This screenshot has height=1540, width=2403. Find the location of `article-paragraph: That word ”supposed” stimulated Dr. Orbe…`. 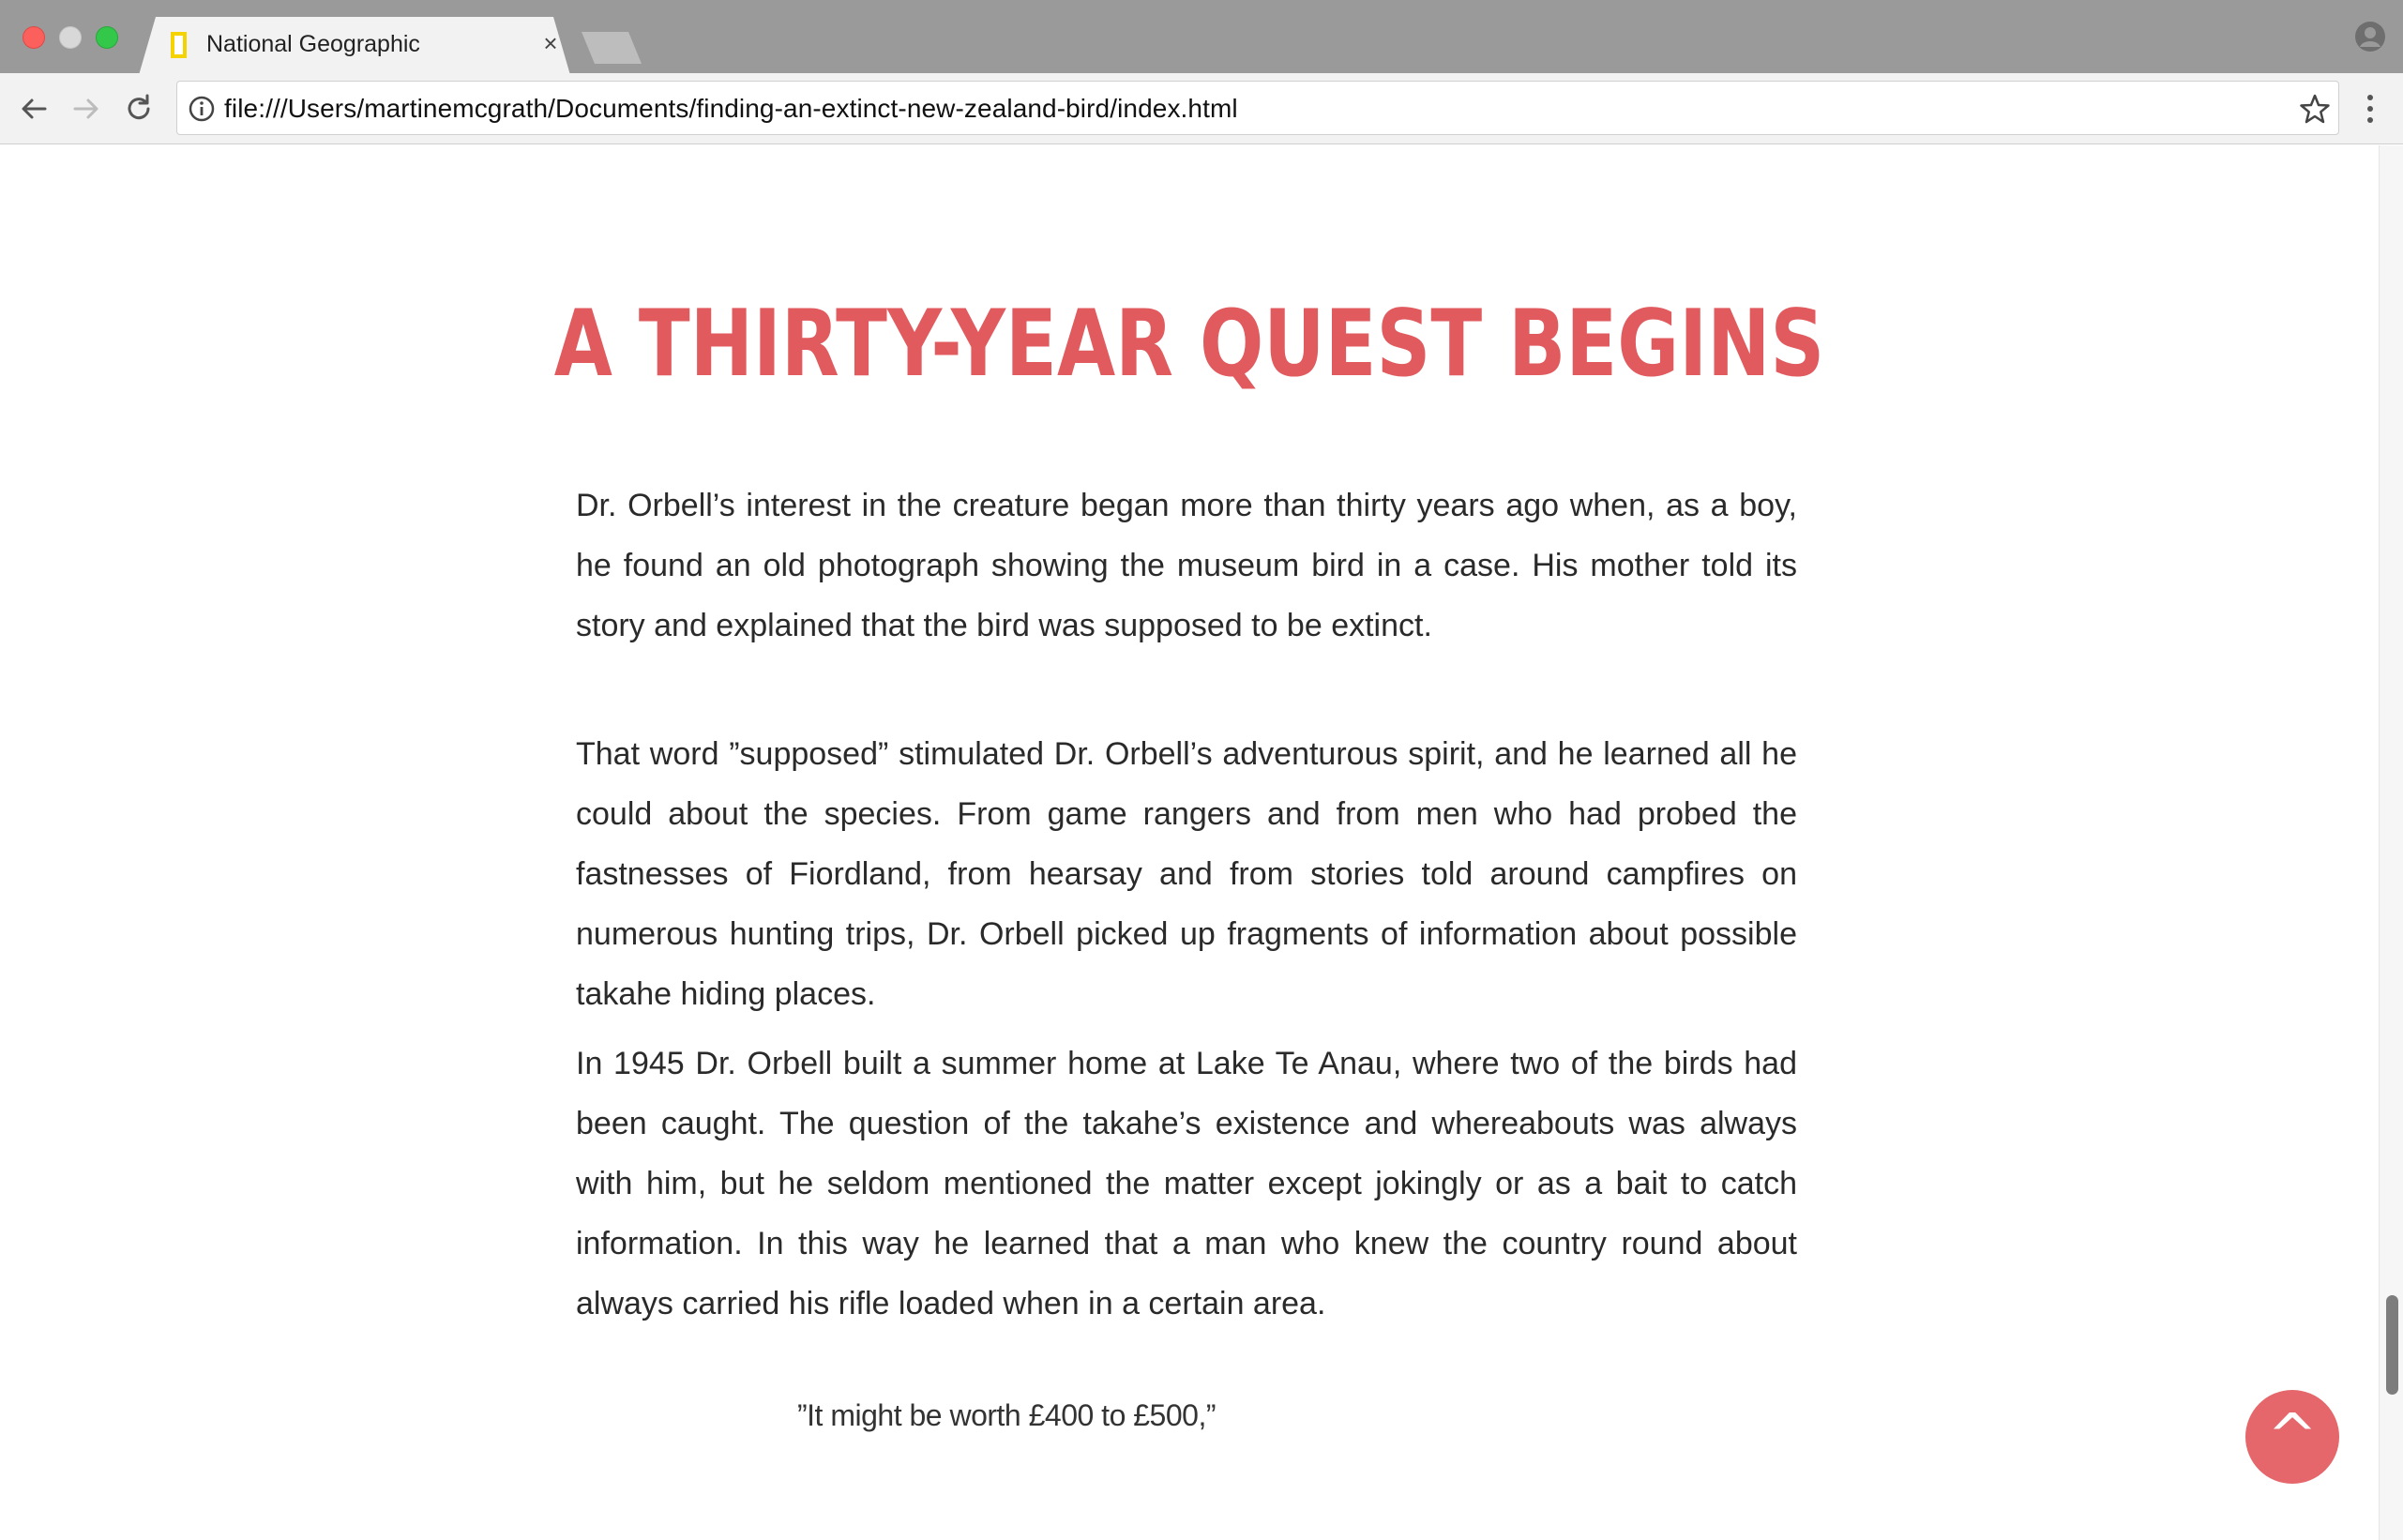

article-paragraph: That word ”supposed” stimulated Dr. Orbe… is located at coordinates (1186, 874).